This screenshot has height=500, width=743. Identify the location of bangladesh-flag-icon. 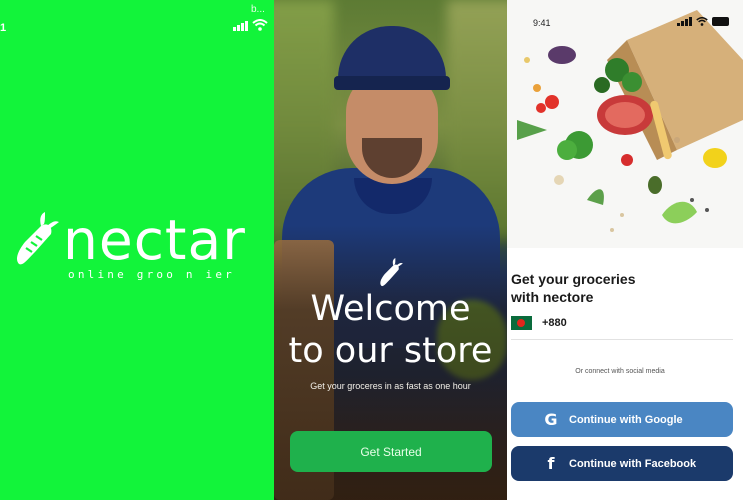
(521, 323).